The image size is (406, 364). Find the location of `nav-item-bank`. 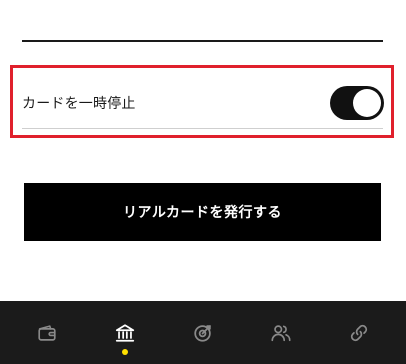

nav-item-bank is located at coordinates (125, 332).